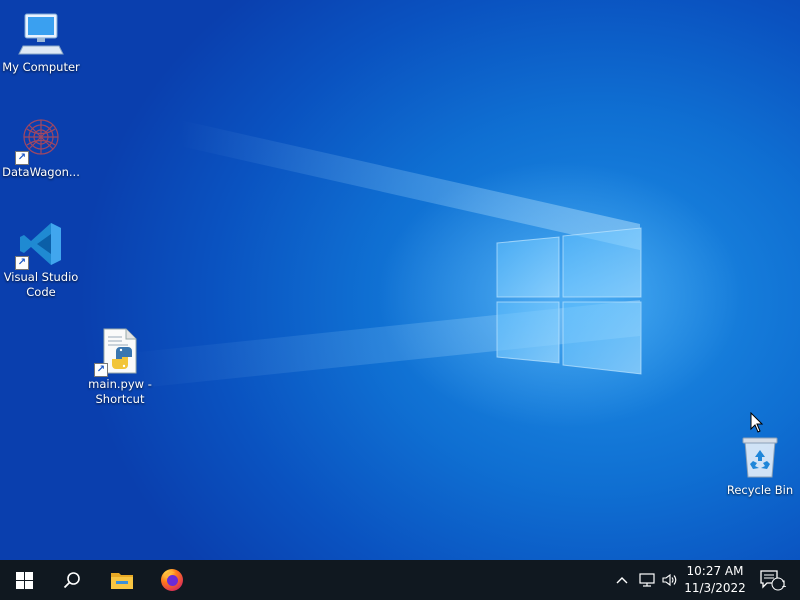  Describe the element at coordinates (41, 67) in the screenshot. I see `desktop-icon-label: My Computer` at that location.